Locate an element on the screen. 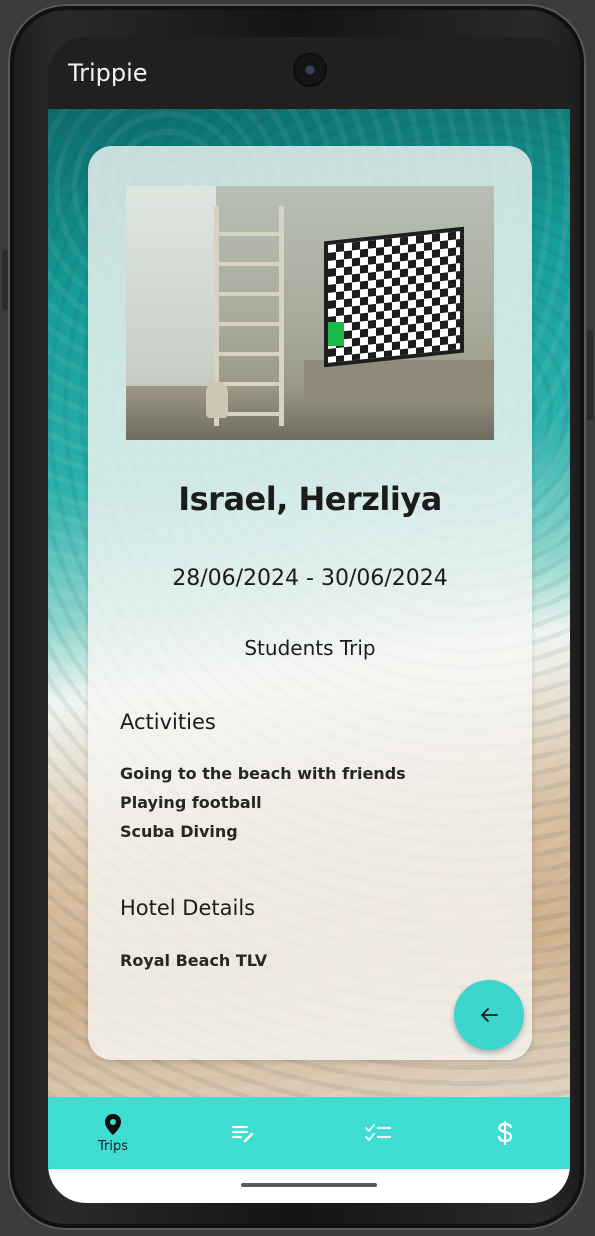 The image size is (595, 1236). trip-photo is located at coordinates (310, 313).